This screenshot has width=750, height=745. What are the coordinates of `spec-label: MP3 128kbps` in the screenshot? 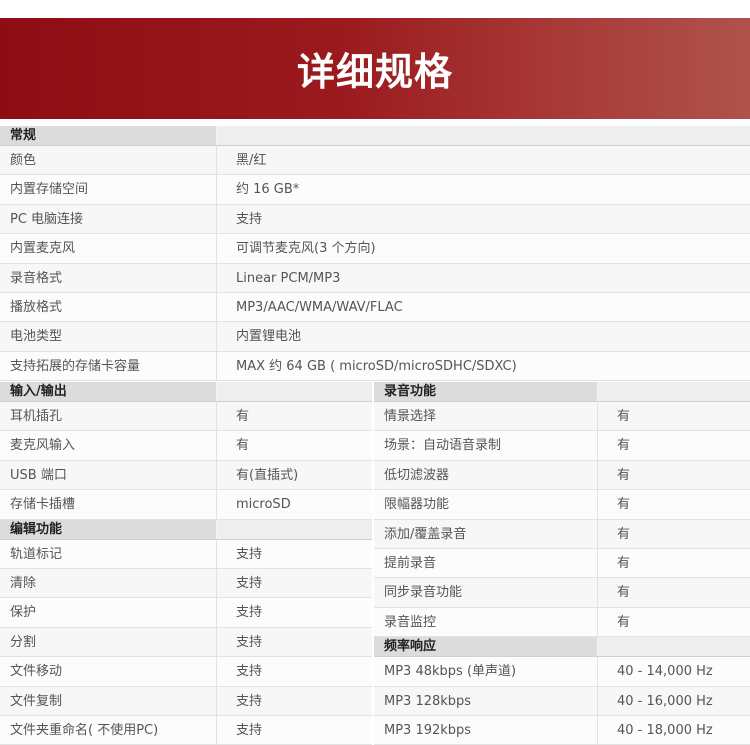 It's located at (486, 700).